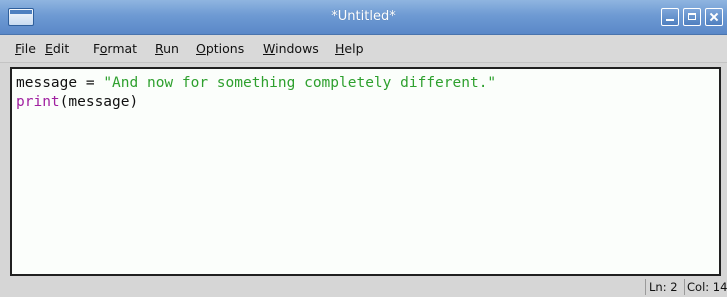 The image size is (727, 297). I want to click on menu-windows-label: indows, so click(297, 48).